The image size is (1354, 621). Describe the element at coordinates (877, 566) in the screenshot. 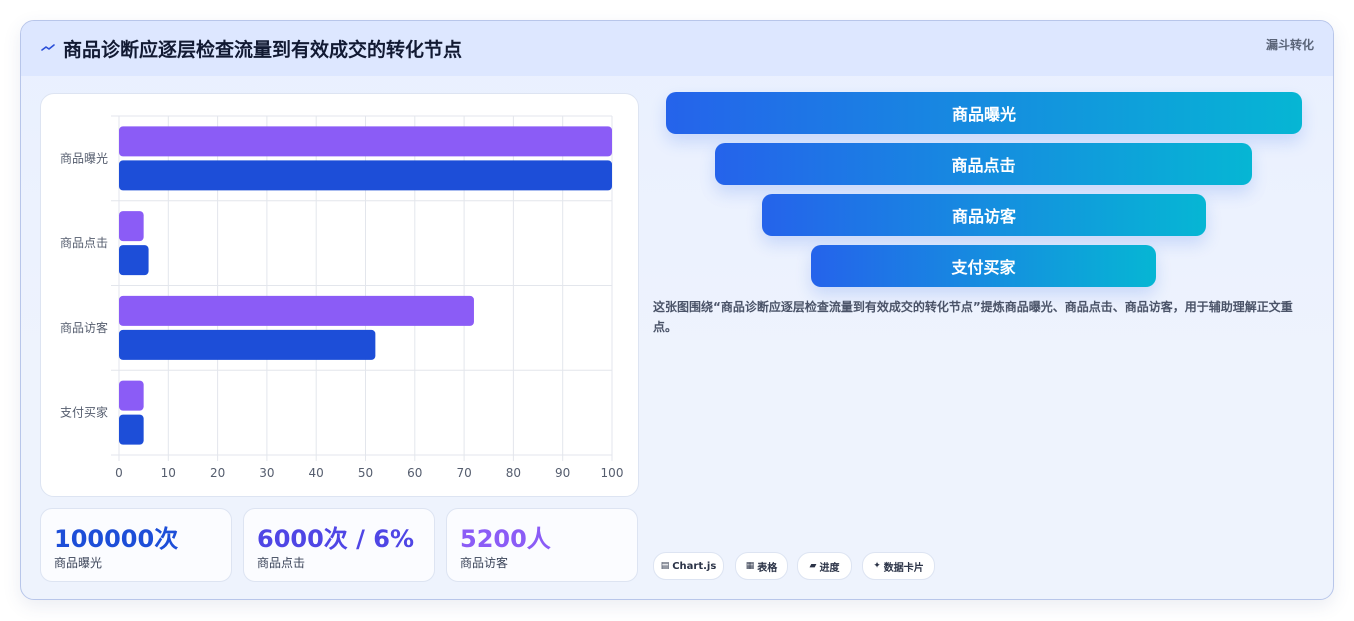

I see `sparkle-icon: ✦` at that location.